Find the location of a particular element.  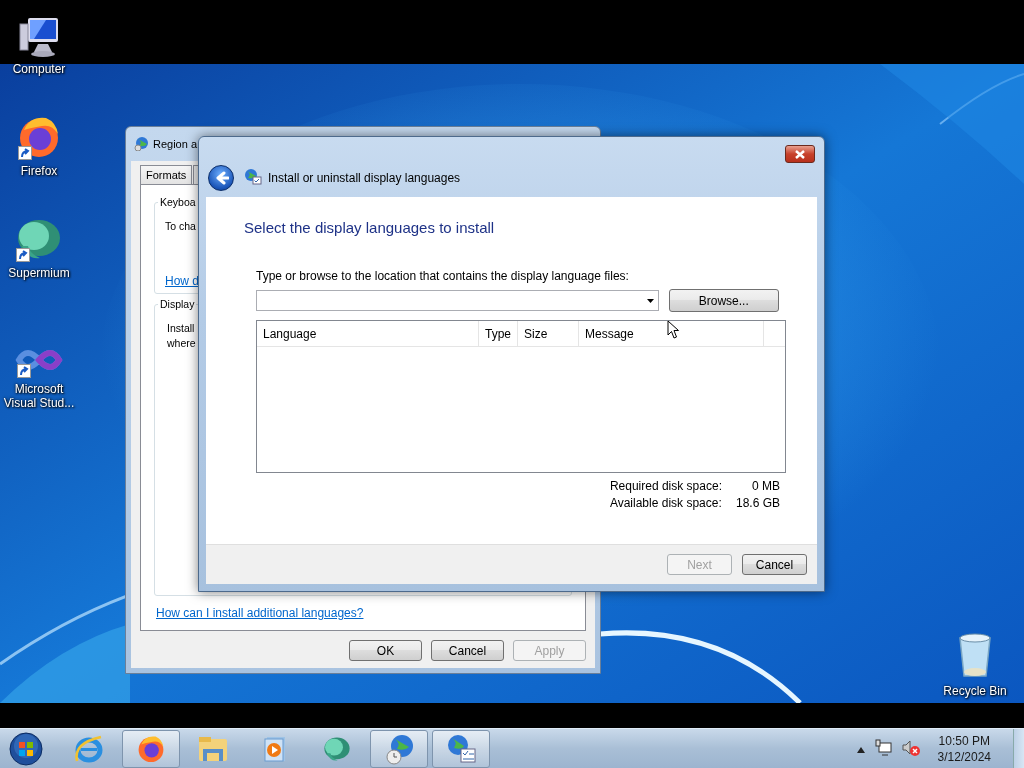

globe-icon is located at coordinates (142, 142).